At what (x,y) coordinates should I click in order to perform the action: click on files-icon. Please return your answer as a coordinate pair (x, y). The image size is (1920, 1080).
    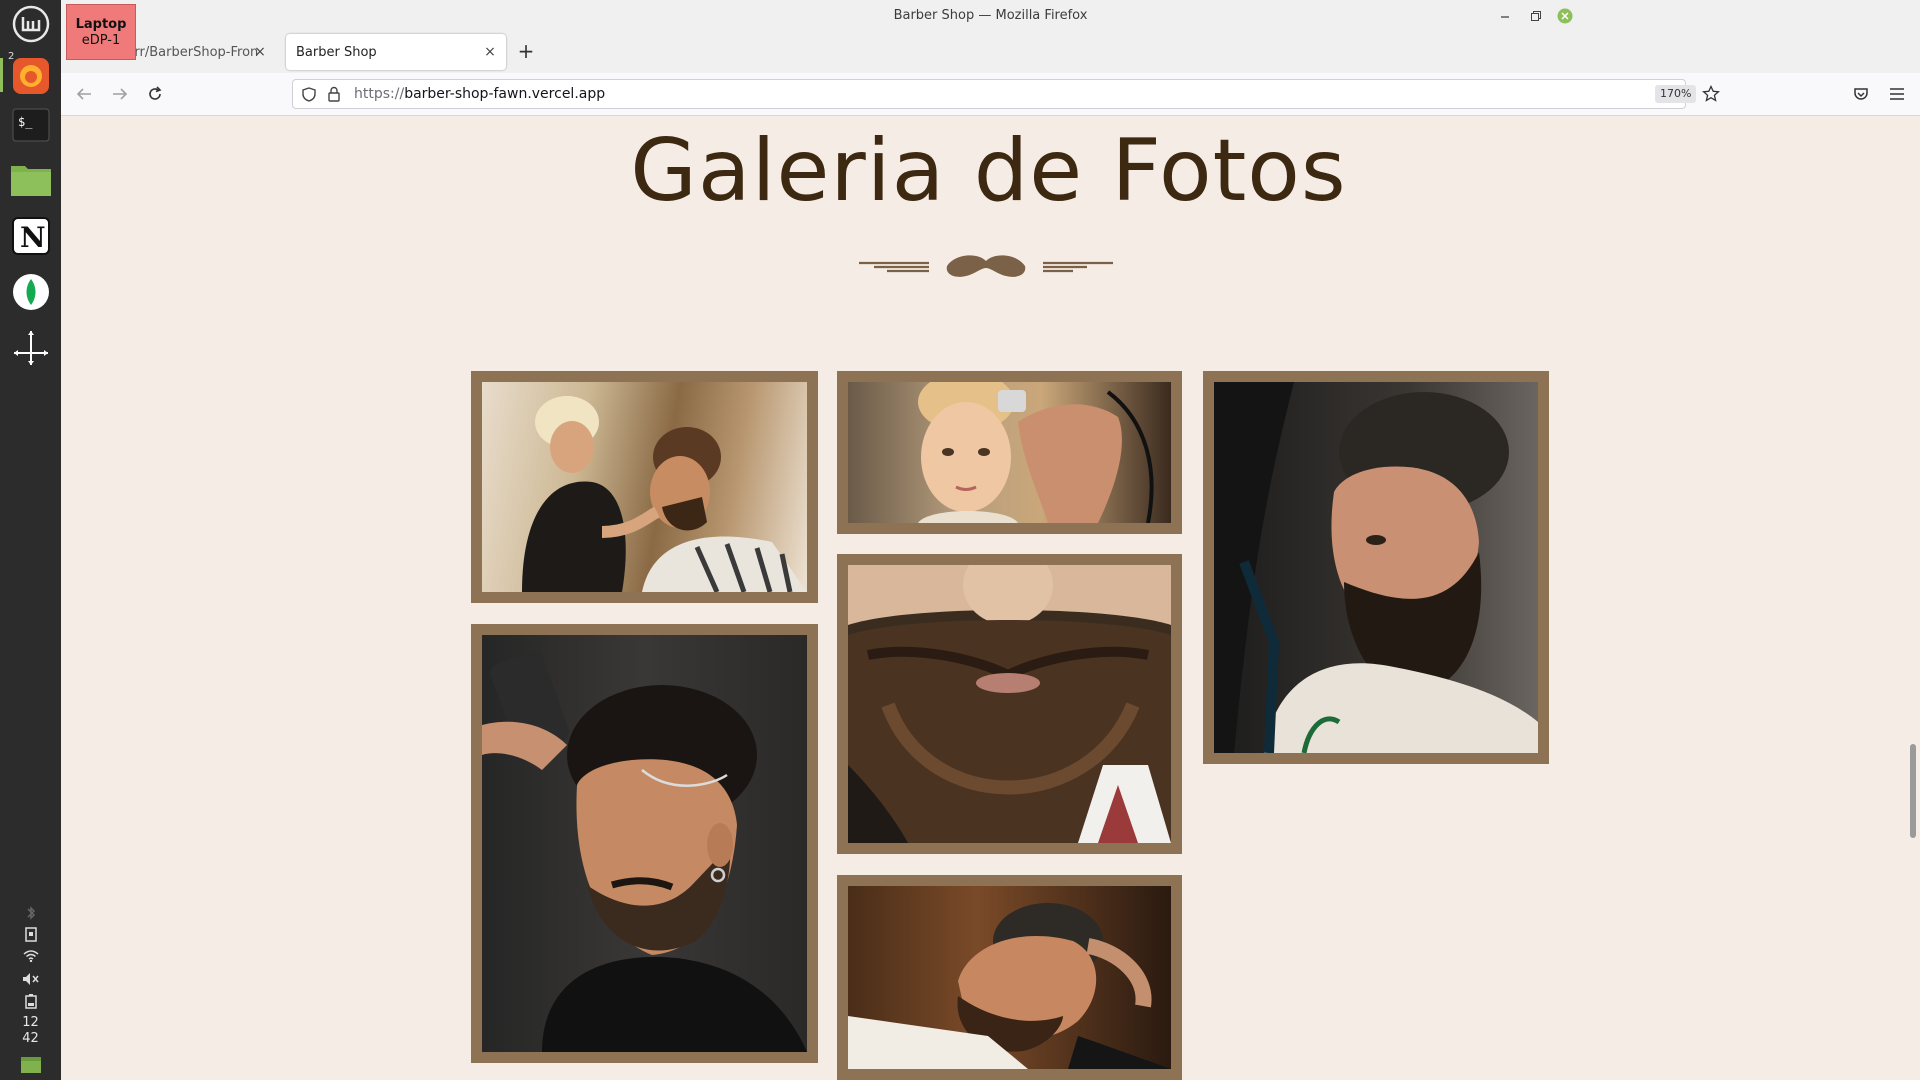
    Looking at the image, I should click on (30, 178).